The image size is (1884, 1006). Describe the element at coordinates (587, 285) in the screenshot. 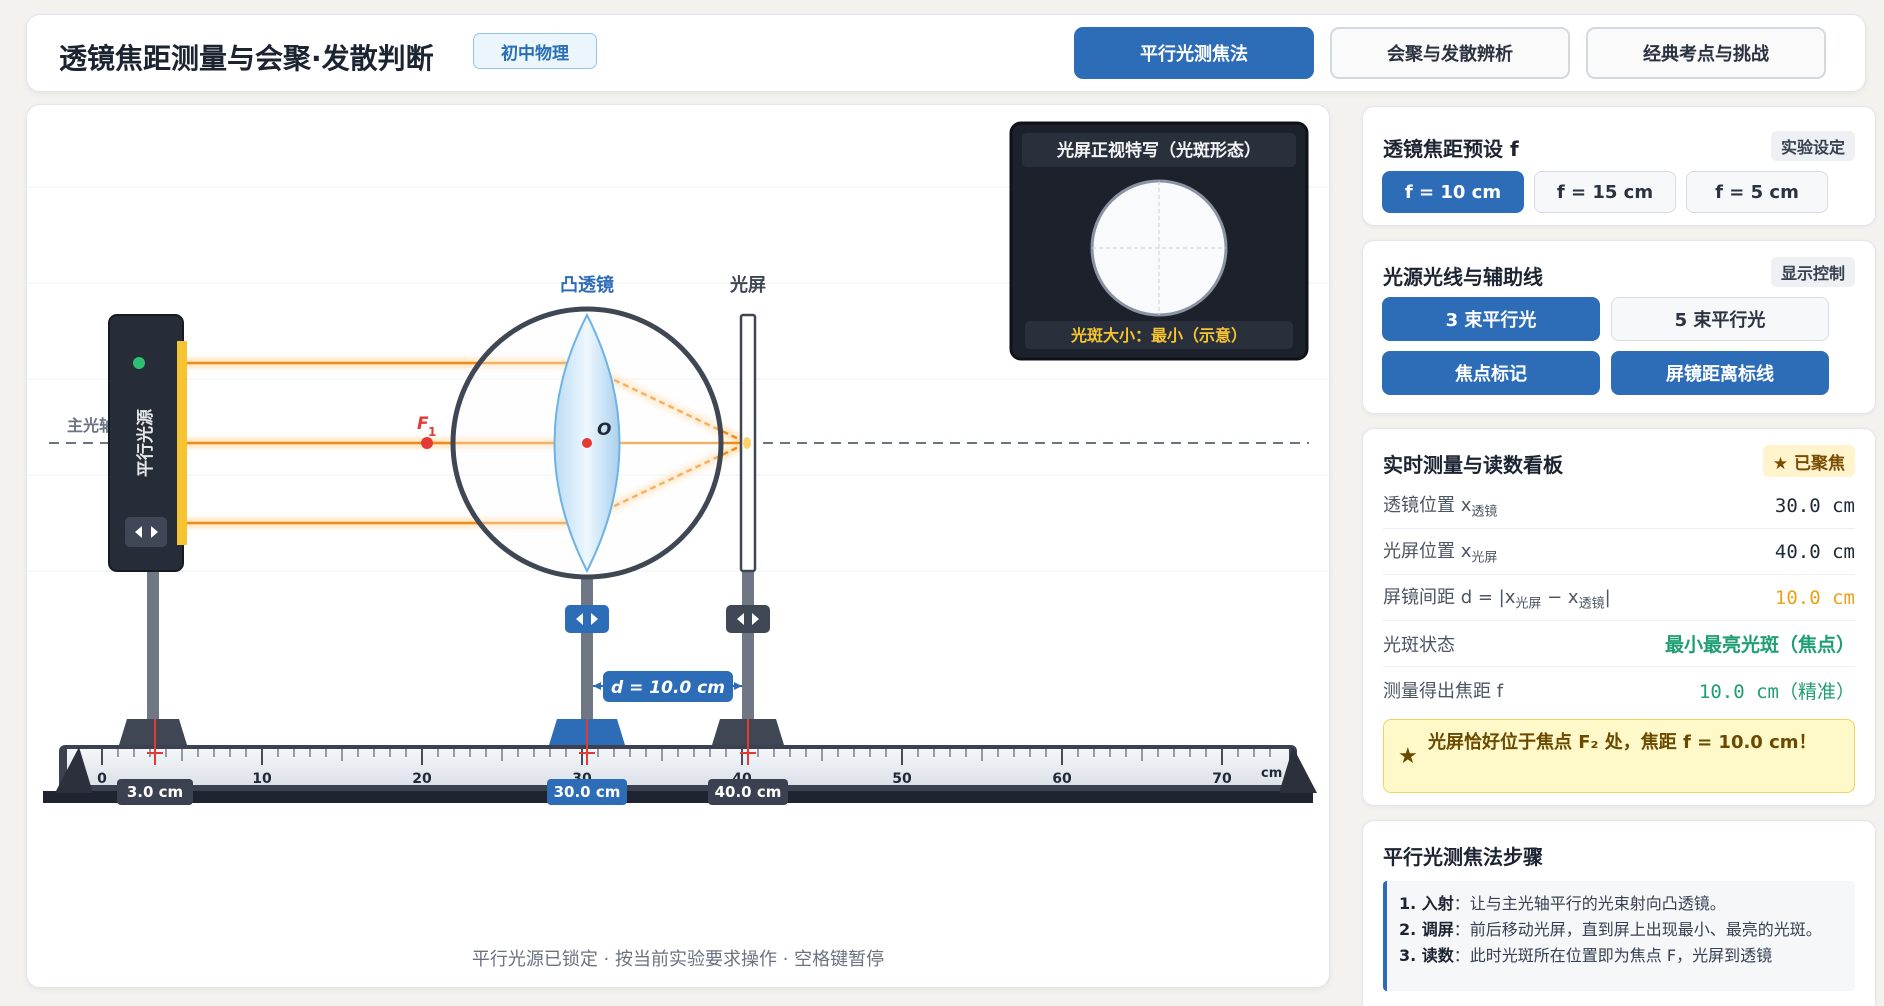

I see `lens-label: 凸透镜` at that location.